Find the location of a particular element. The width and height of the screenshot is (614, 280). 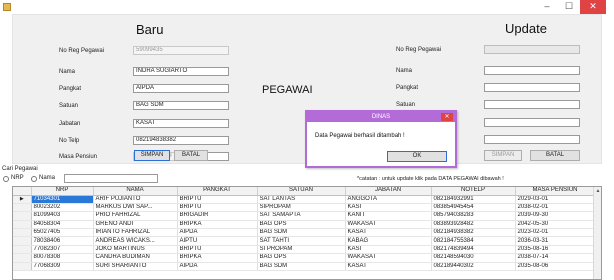

simpan-button: SIMPAN is located at coordinates (152, 155).